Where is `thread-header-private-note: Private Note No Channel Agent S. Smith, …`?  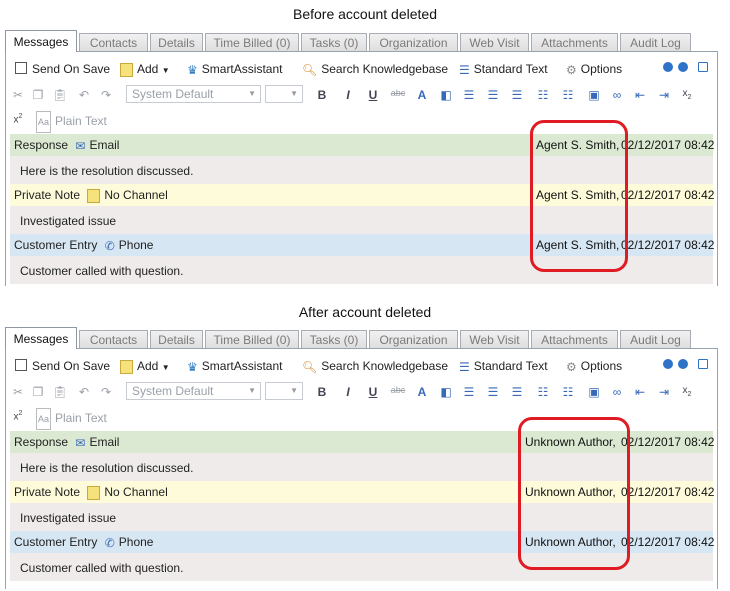 thread-header-private-note: Private Note No Channel Agent S. Smith, … is located at coordinates (362, 195).